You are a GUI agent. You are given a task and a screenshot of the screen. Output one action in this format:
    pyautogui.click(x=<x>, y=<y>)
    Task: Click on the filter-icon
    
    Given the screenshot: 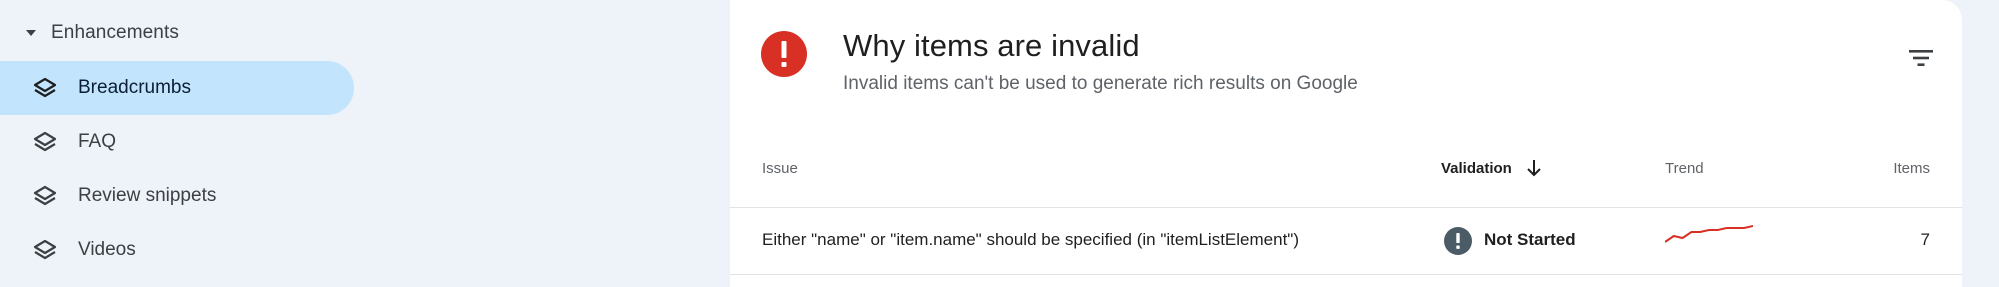 What is the action you would take?
    pyautogui.click(x=1921, y=58)
    